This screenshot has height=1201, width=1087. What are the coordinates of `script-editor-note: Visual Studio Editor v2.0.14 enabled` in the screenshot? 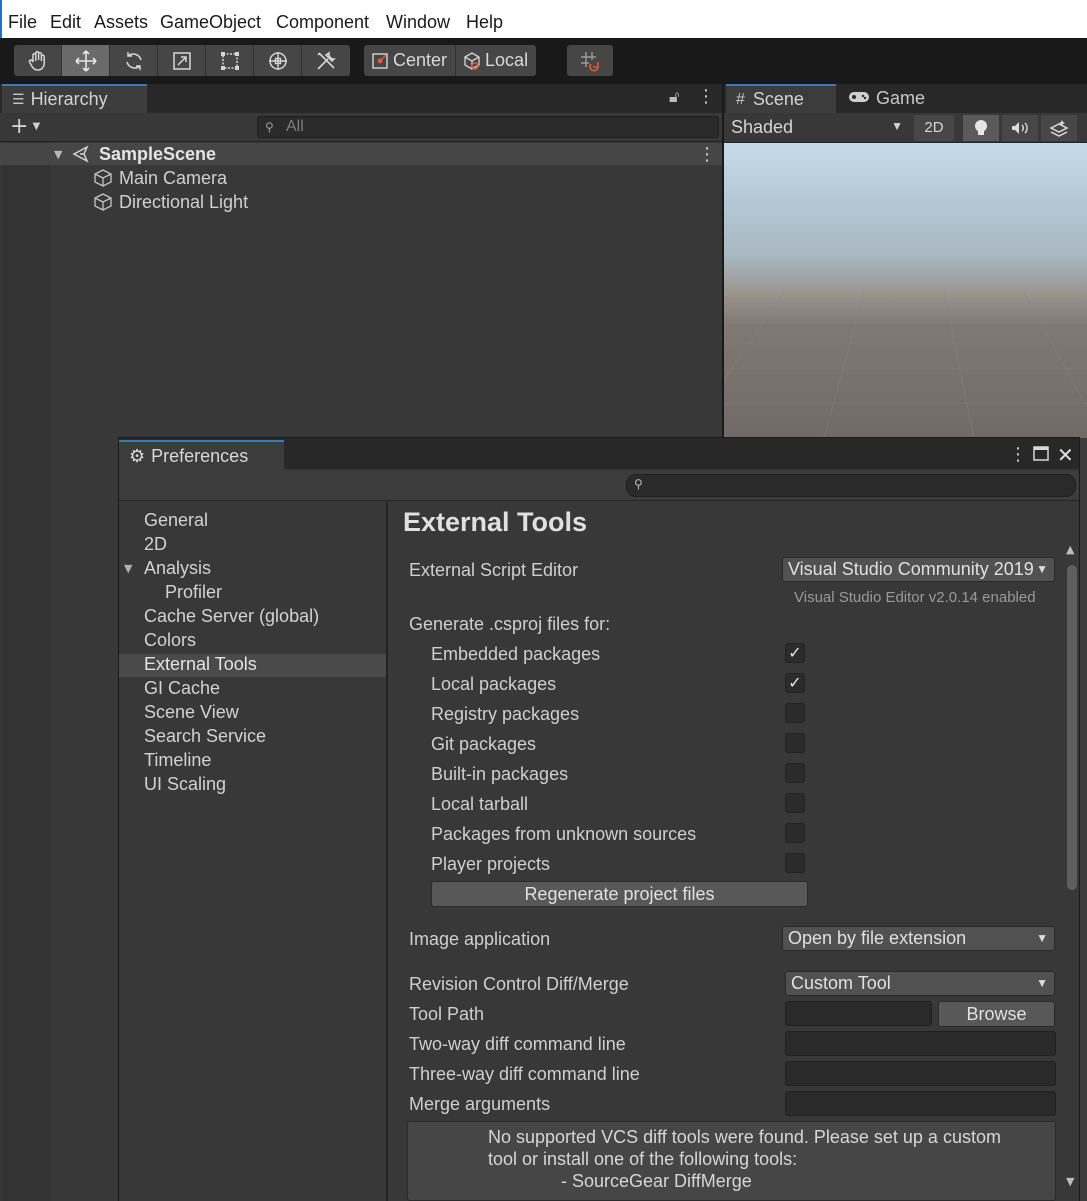 It's located at (915, 597).